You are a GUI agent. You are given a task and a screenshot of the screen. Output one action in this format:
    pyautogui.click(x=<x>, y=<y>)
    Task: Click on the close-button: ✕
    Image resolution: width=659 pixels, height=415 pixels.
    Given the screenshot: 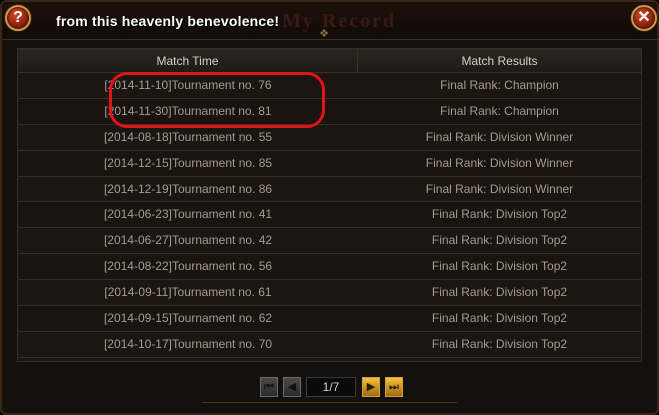 What is the action you would take?
    pyautogui.click(x=644, y=18)
    